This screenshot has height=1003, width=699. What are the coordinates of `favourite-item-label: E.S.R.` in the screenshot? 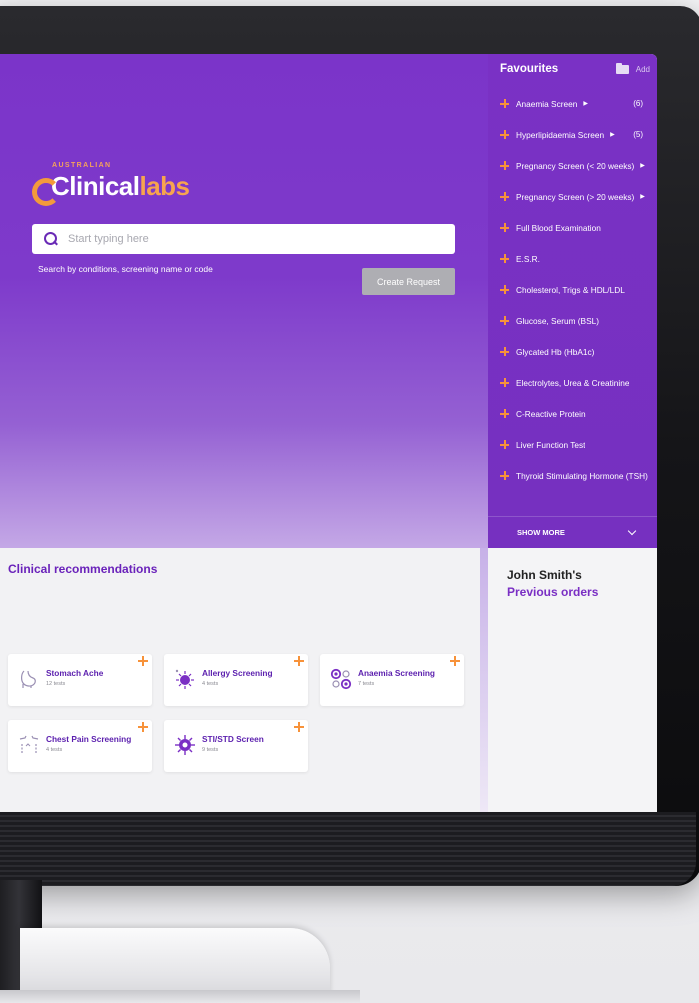 It's located at (528, 258).